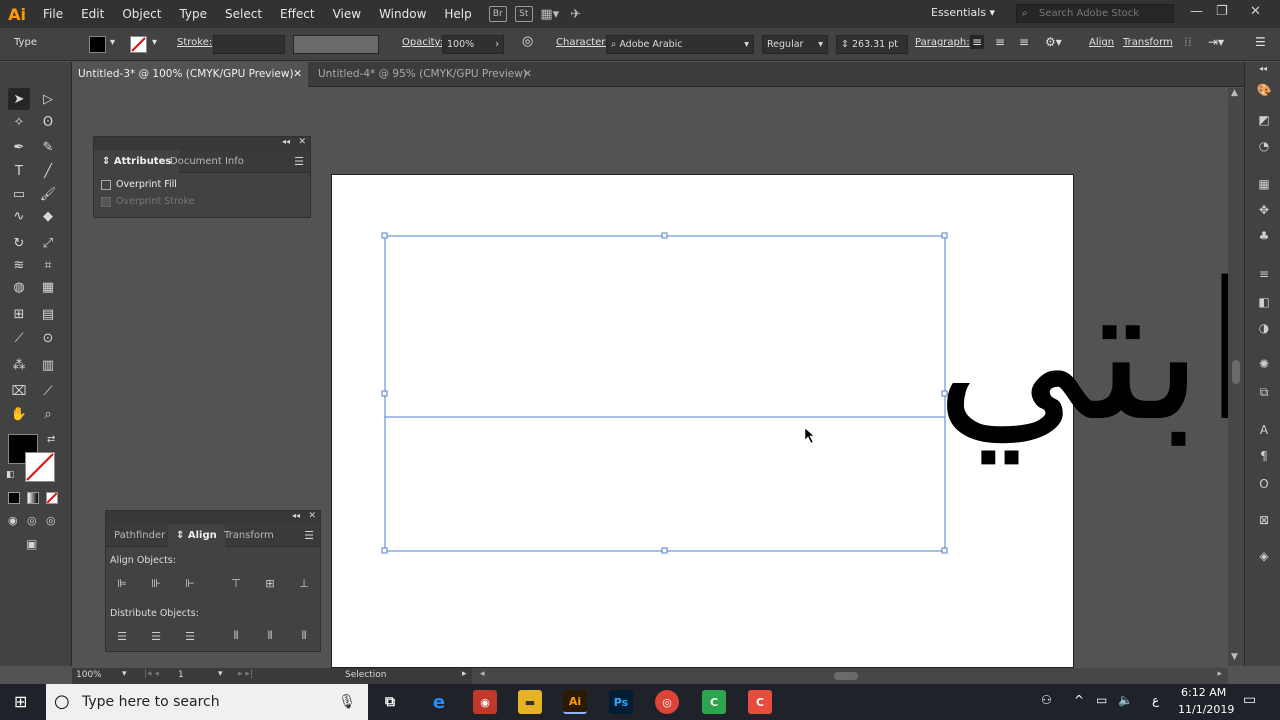 This screenshot has width=1280, height=720. Describe the element at coordinates (106, 201) in the screenshot. I see `overprint-stroke-checkbox` at that location.